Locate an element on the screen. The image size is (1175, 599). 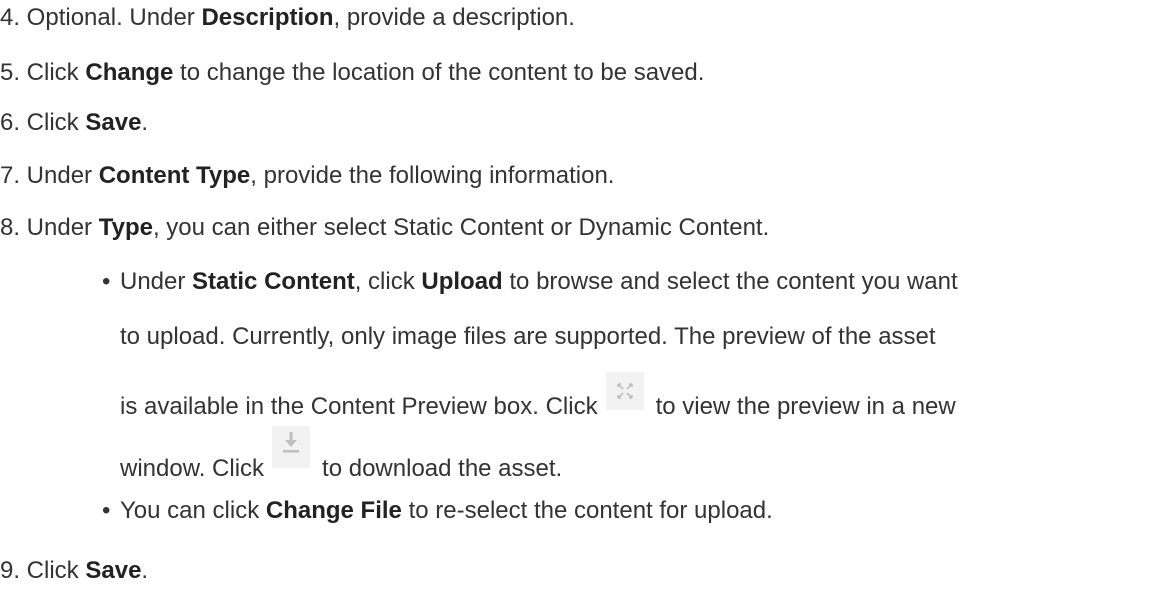
step-4-suffix: , provide a description. is located at coordinates (454, 17).